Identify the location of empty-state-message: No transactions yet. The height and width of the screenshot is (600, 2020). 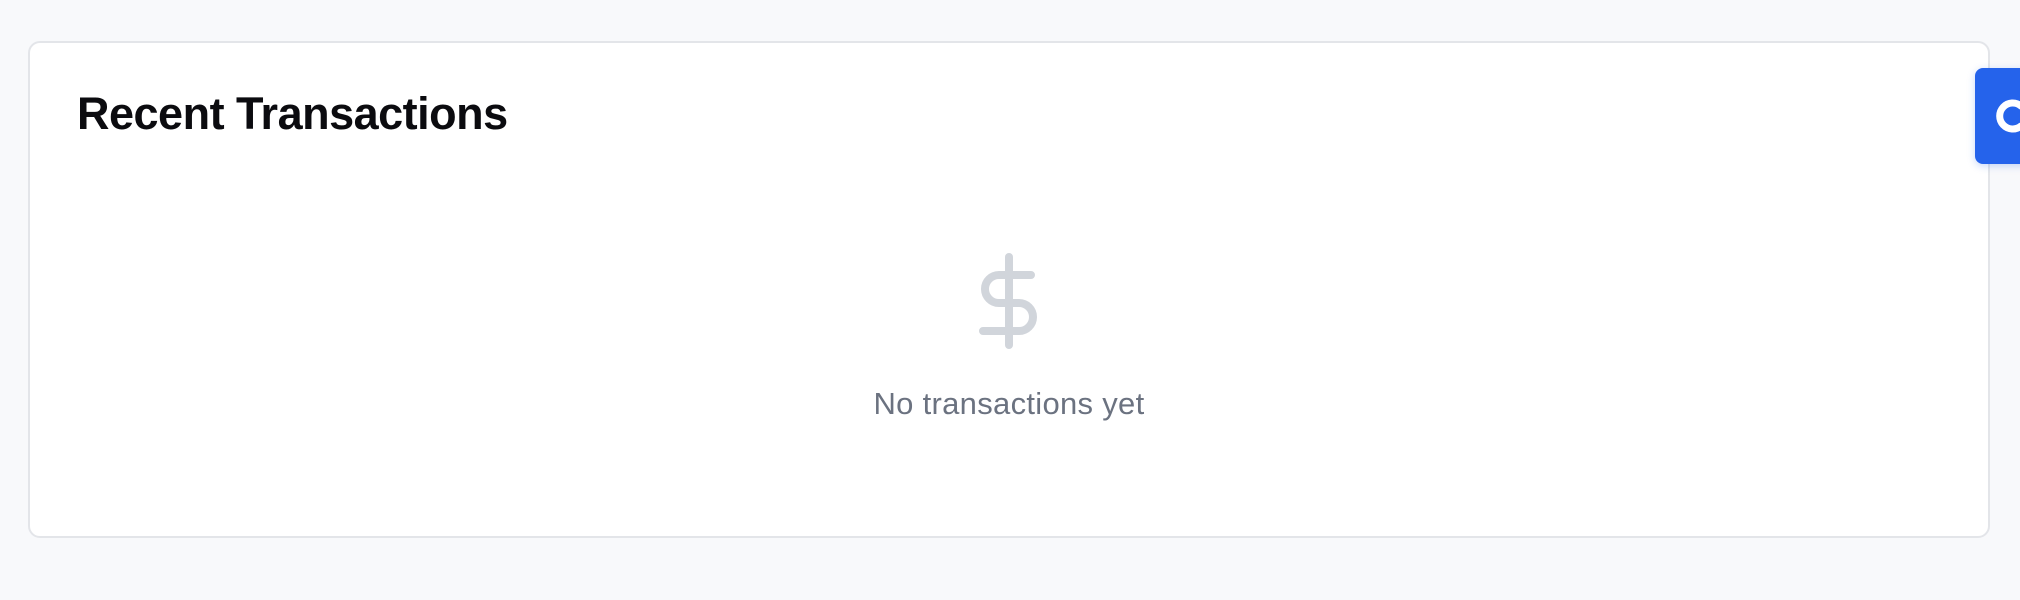
(1009, 403).